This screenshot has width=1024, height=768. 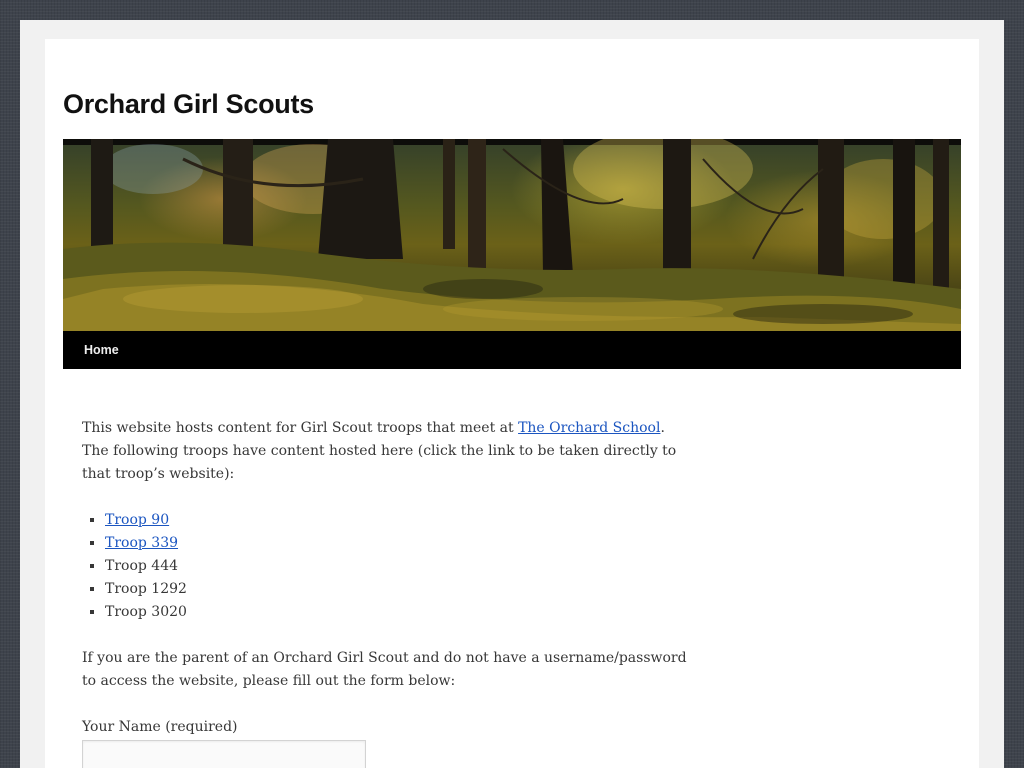 I want to click on troop-90-link: Troop 90, so click(x=137, y=520).